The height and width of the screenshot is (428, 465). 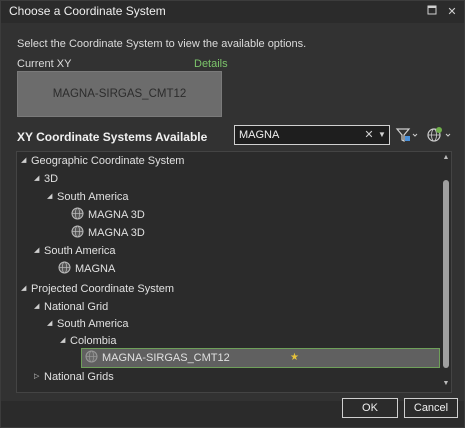 What do you see at coordinates (452, 12) in the screenshot?
I see `close-icon: ✕` at bounding box center [452, 12].